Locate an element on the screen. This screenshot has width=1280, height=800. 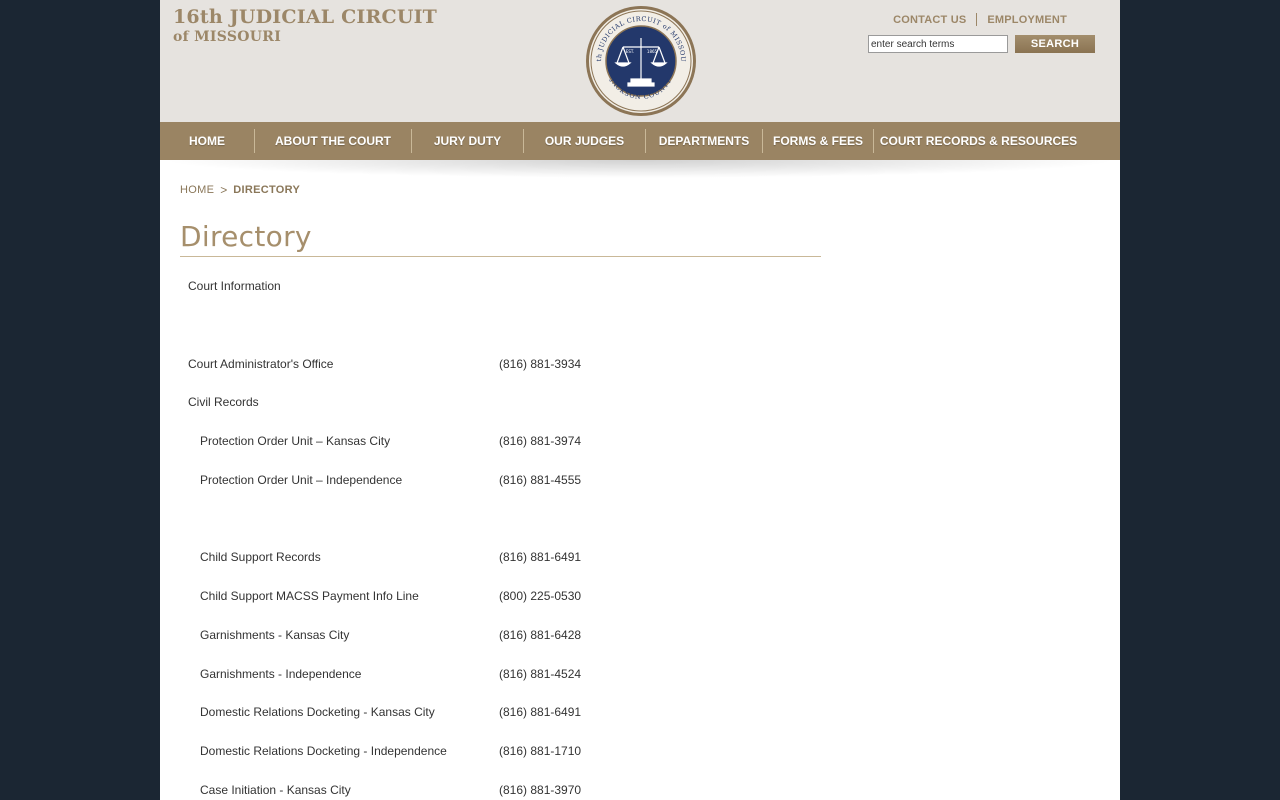
nav-forms-and-fees: FORMS & FEES is located at coordinates (818, 141).